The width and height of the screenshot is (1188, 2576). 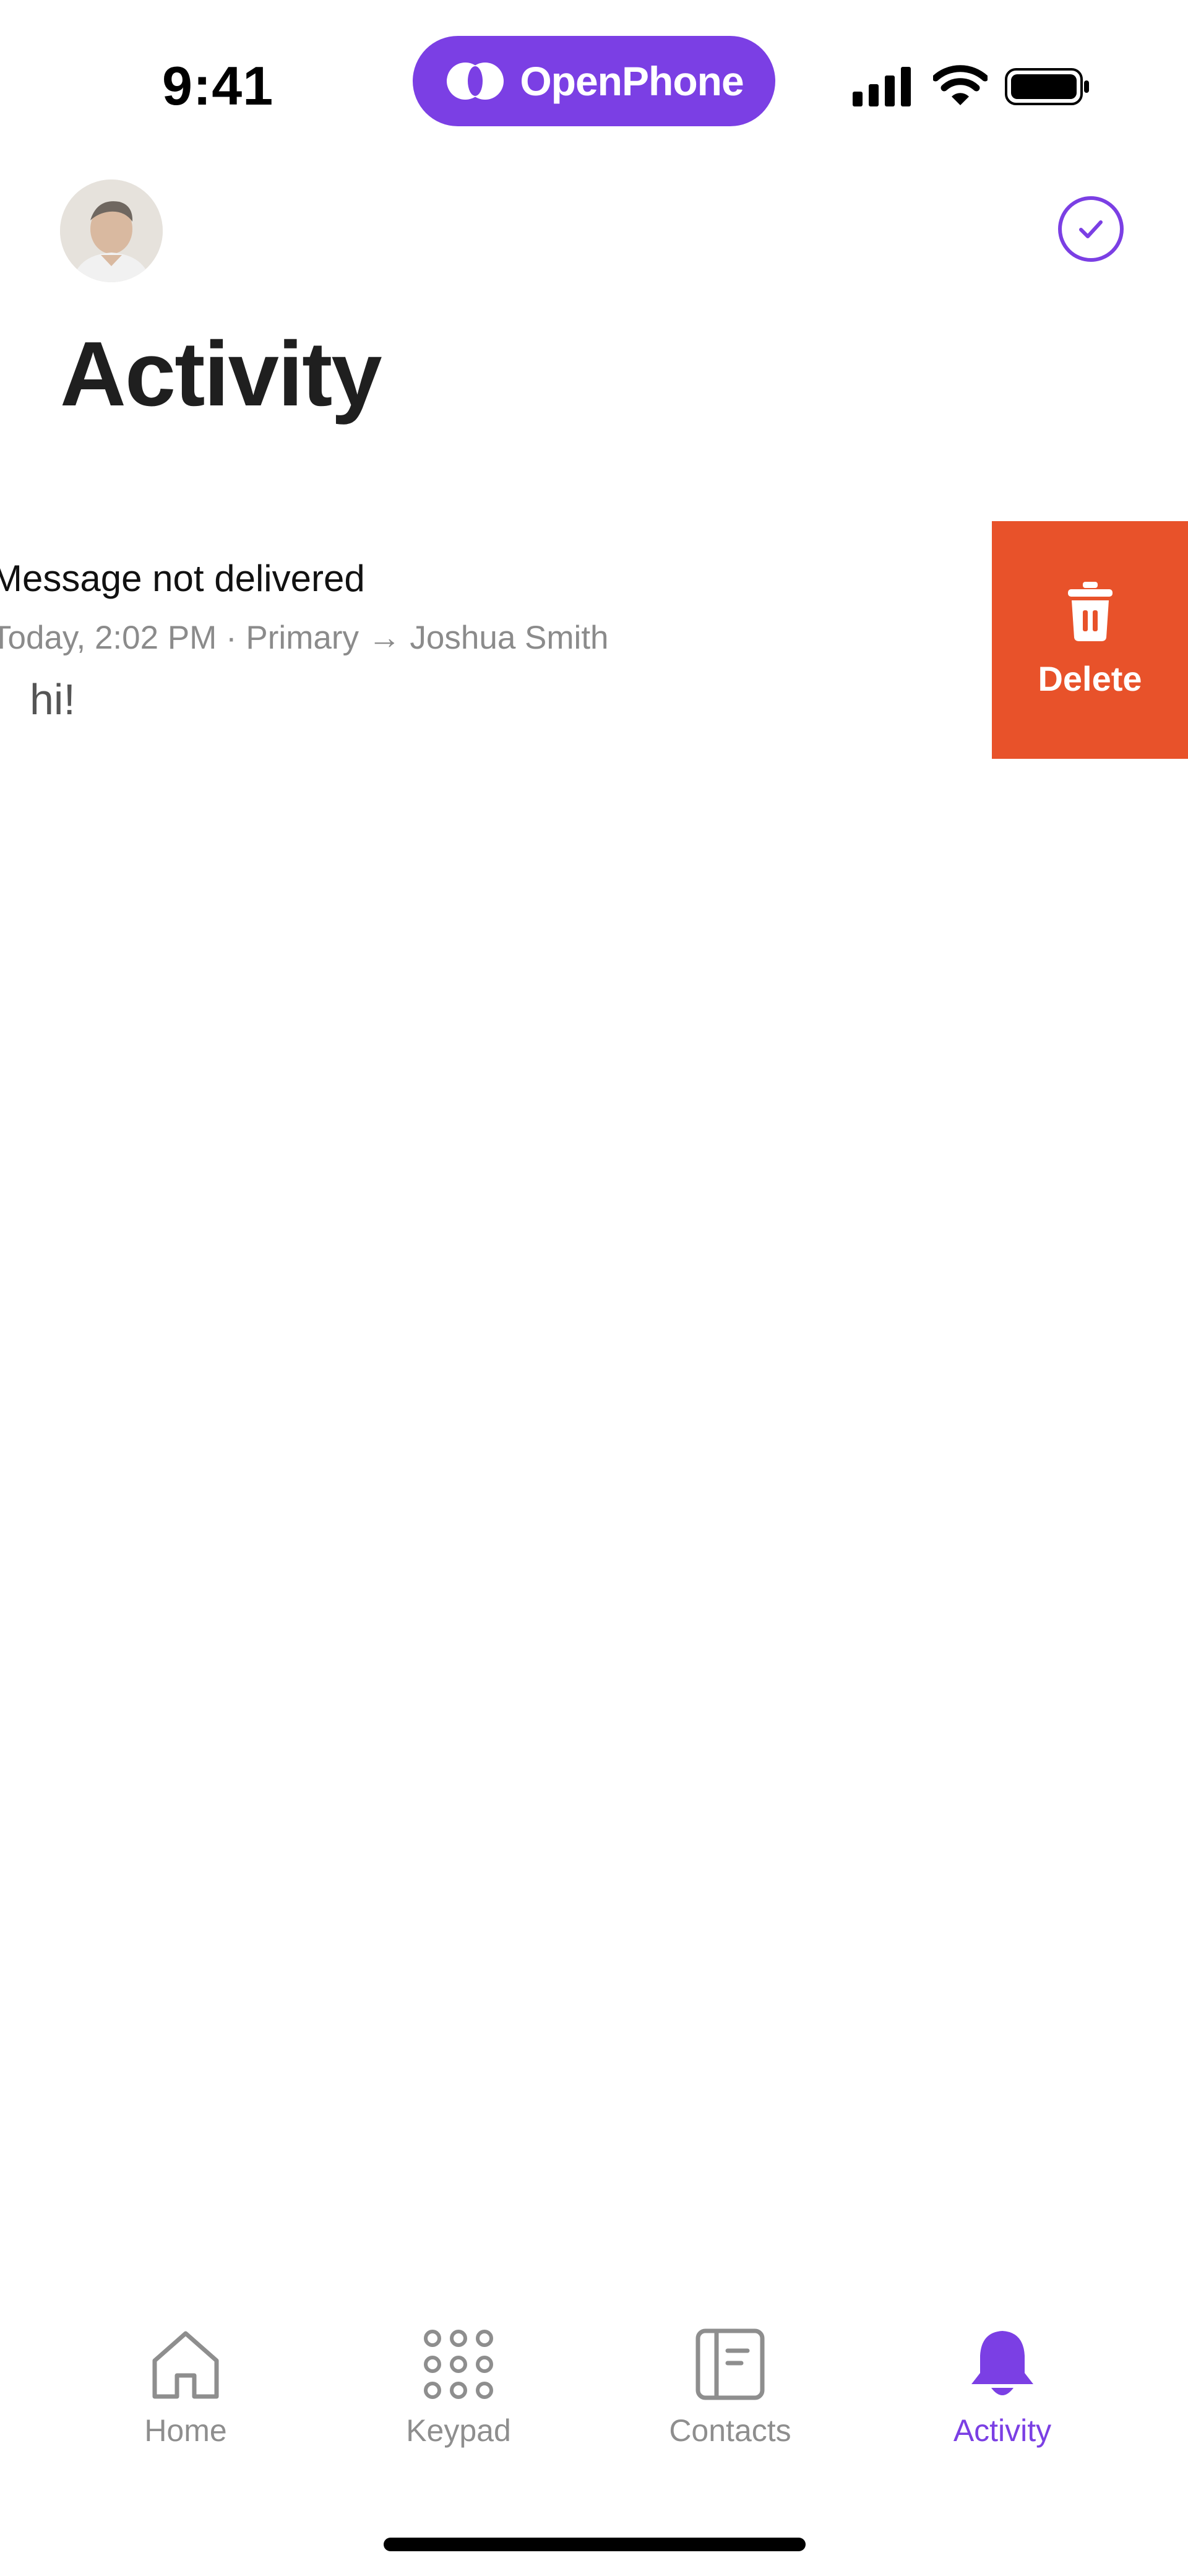 I want to click on tab-activity: Activity, so click(x=1002, y=2387).